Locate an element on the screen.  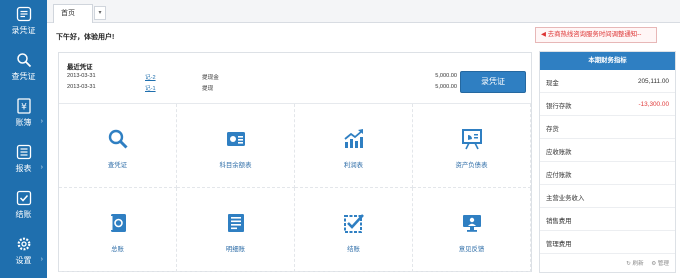
refresh-link: ↻ 刷新 is located at coordinates (634, 264).